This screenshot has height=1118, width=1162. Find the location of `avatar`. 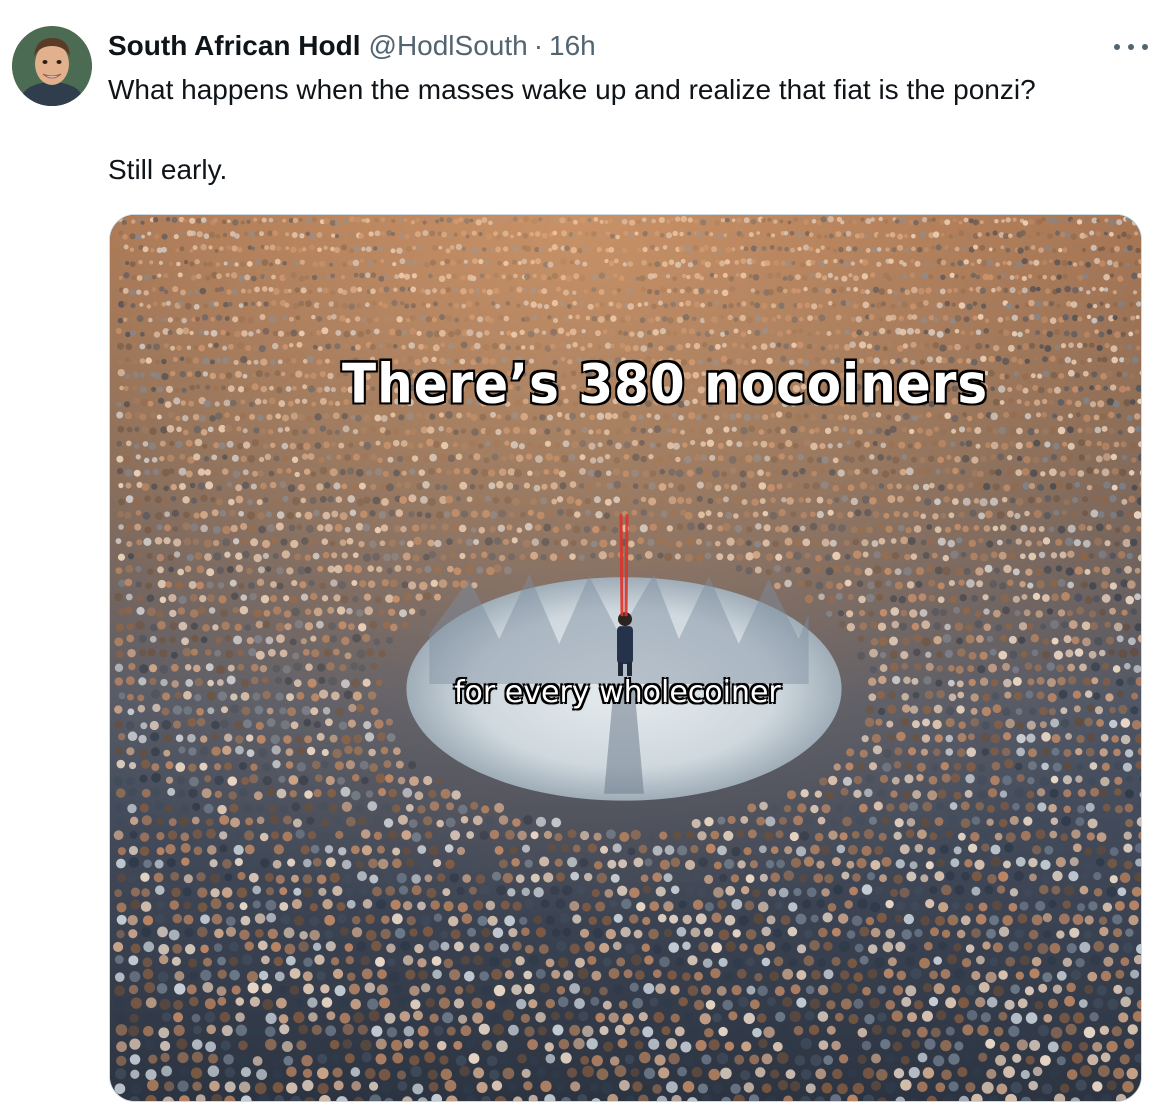

avatar is located at coordinates (52, 66).